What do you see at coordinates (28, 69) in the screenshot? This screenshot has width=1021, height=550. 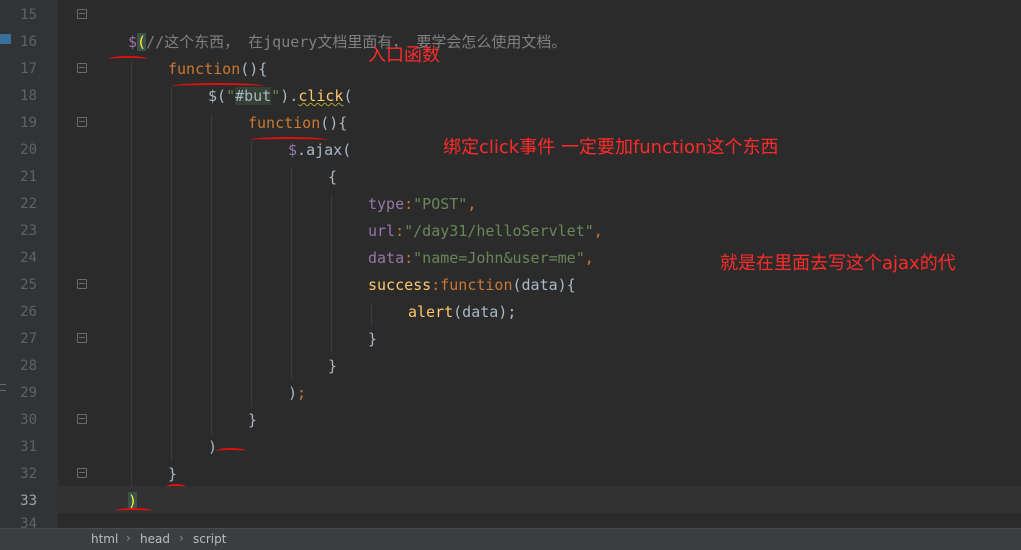 I see `line-number: 17` at bounding box center [28, 69].